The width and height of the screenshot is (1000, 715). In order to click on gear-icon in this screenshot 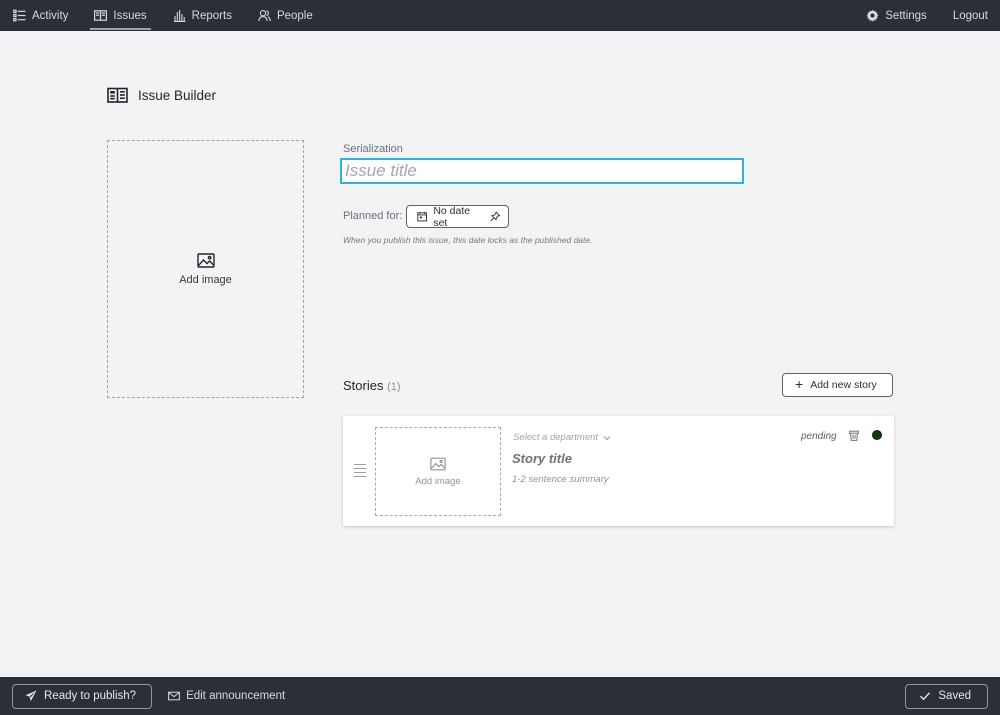, I will do `click(872, 15)`.